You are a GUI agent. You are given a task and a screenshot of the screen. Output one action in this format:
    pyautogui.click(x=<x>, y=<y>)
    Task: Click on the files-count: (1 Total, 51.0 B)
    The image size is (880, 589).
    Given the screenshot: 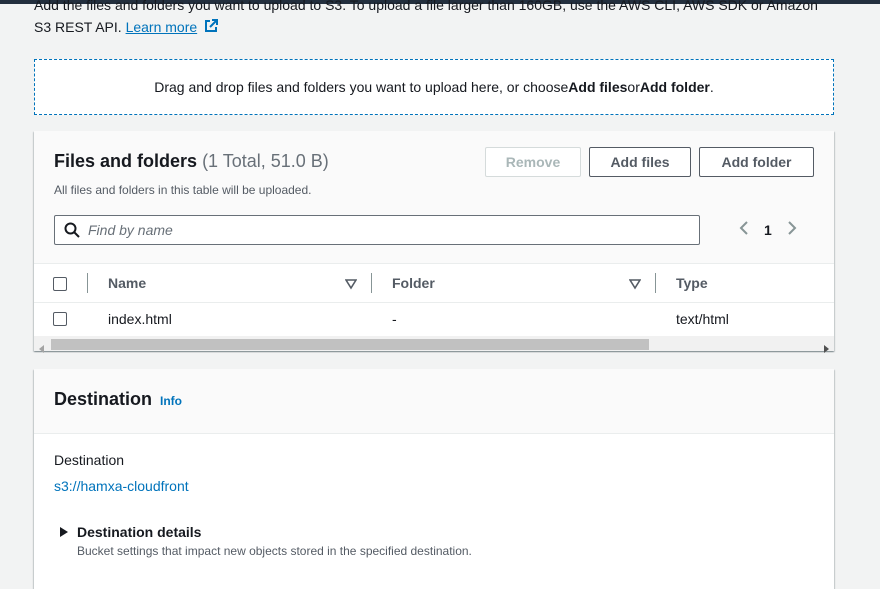 What is the action you would take?
    pyautogui.click(x=265, y=161)
    